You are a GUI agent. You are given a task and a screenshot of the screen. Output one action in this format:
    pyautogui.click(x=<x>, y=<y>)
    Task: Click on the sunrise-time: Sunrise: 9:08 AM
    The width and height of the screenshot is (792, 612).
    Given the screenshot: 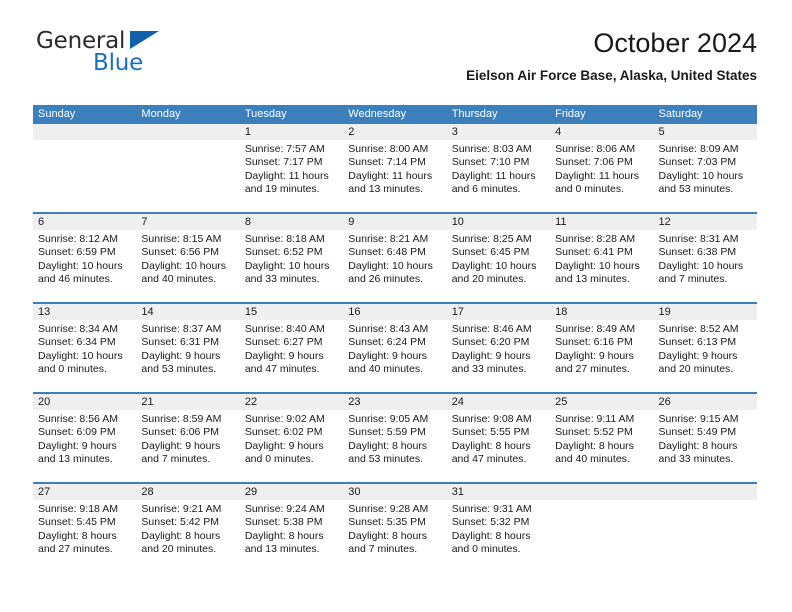 What is the action you would take?
    pyautogui.click(x=491, y=419)
    